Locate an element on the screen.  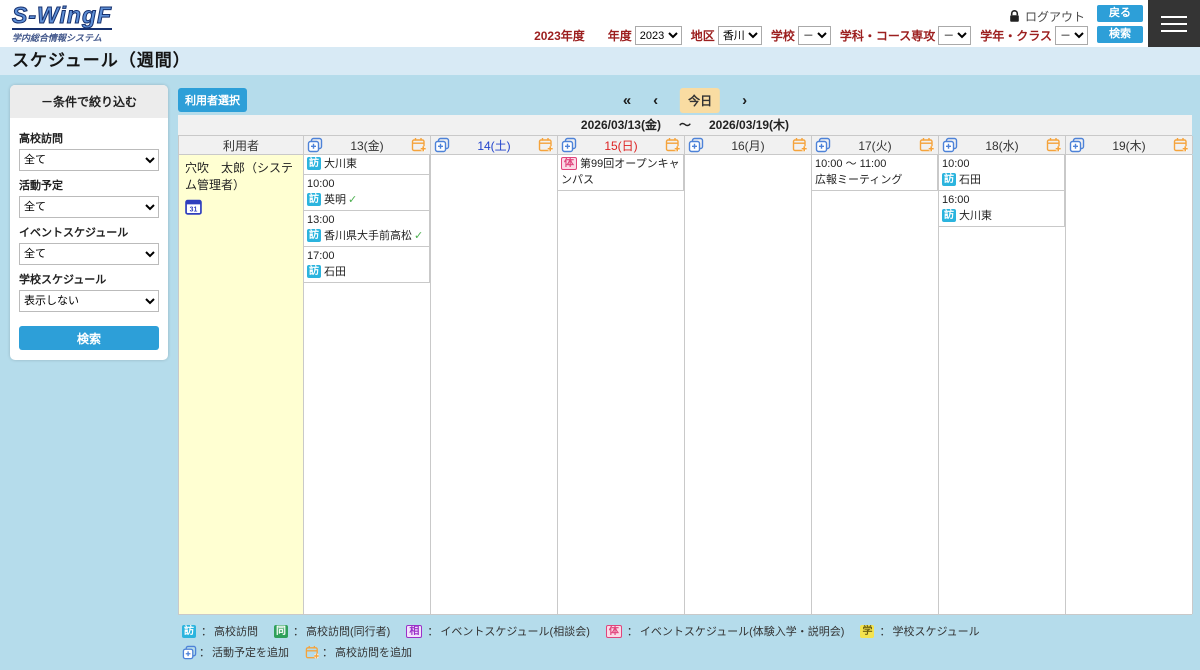
legend-label: イベントスケジュール(体験入学・説明会) is located at coordinates (742, 632).